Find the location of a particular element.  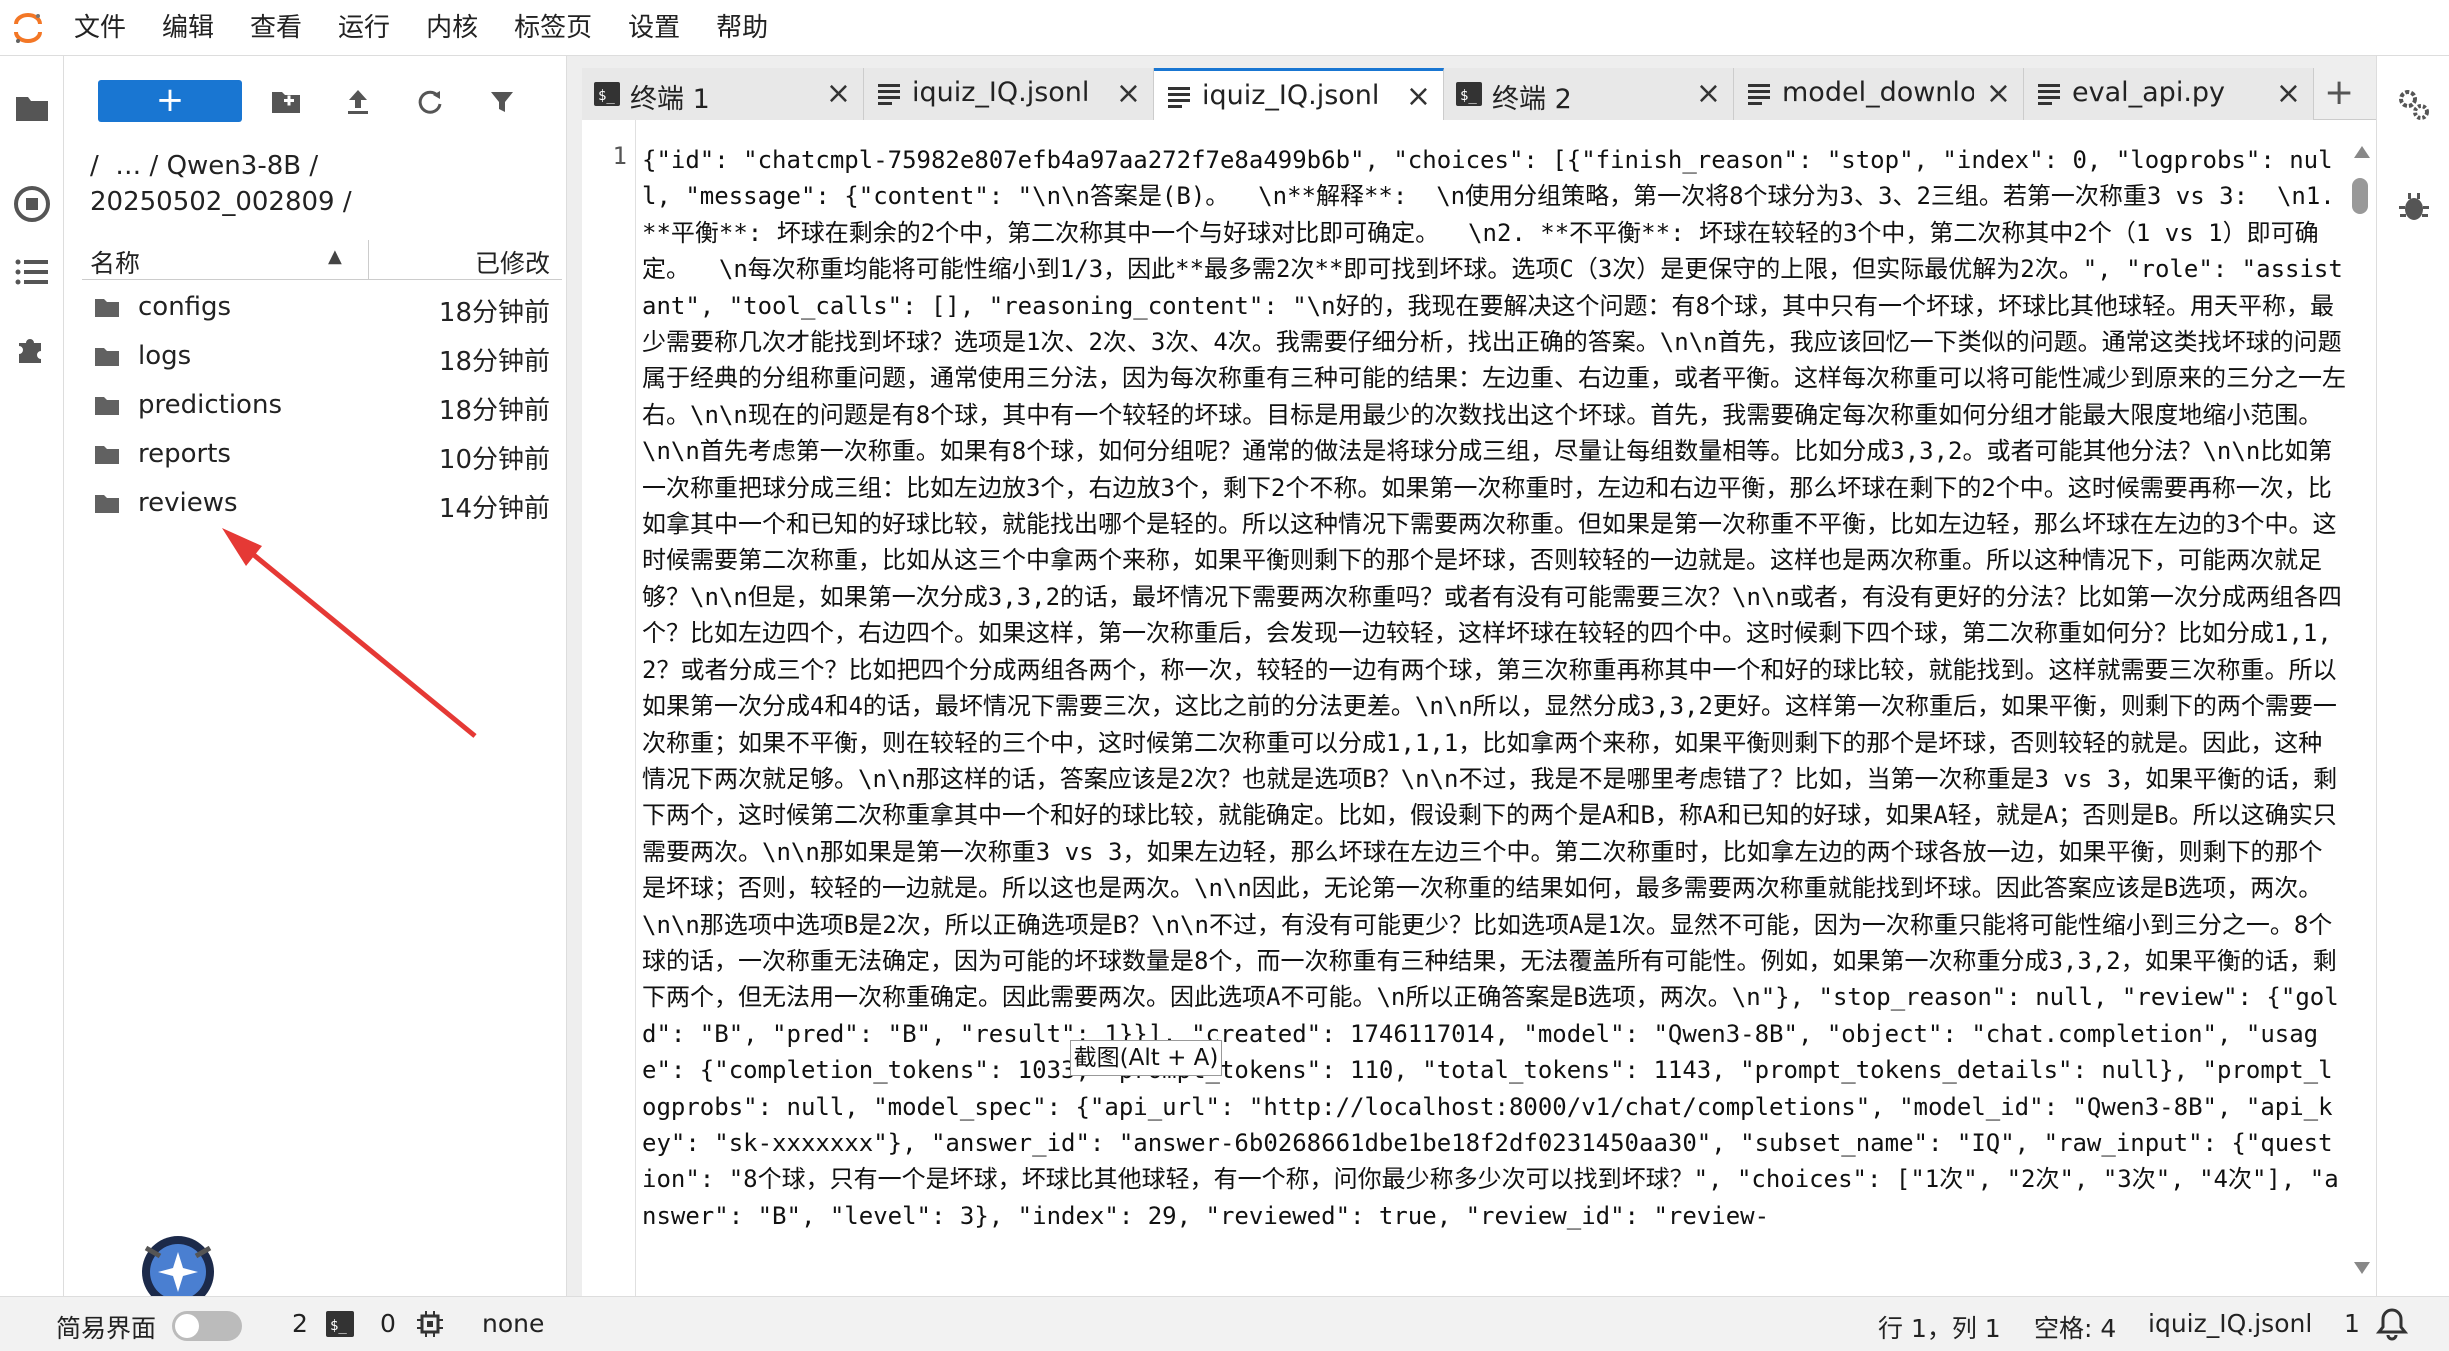

scroll-thumb is located at coordinates (2360, 196).